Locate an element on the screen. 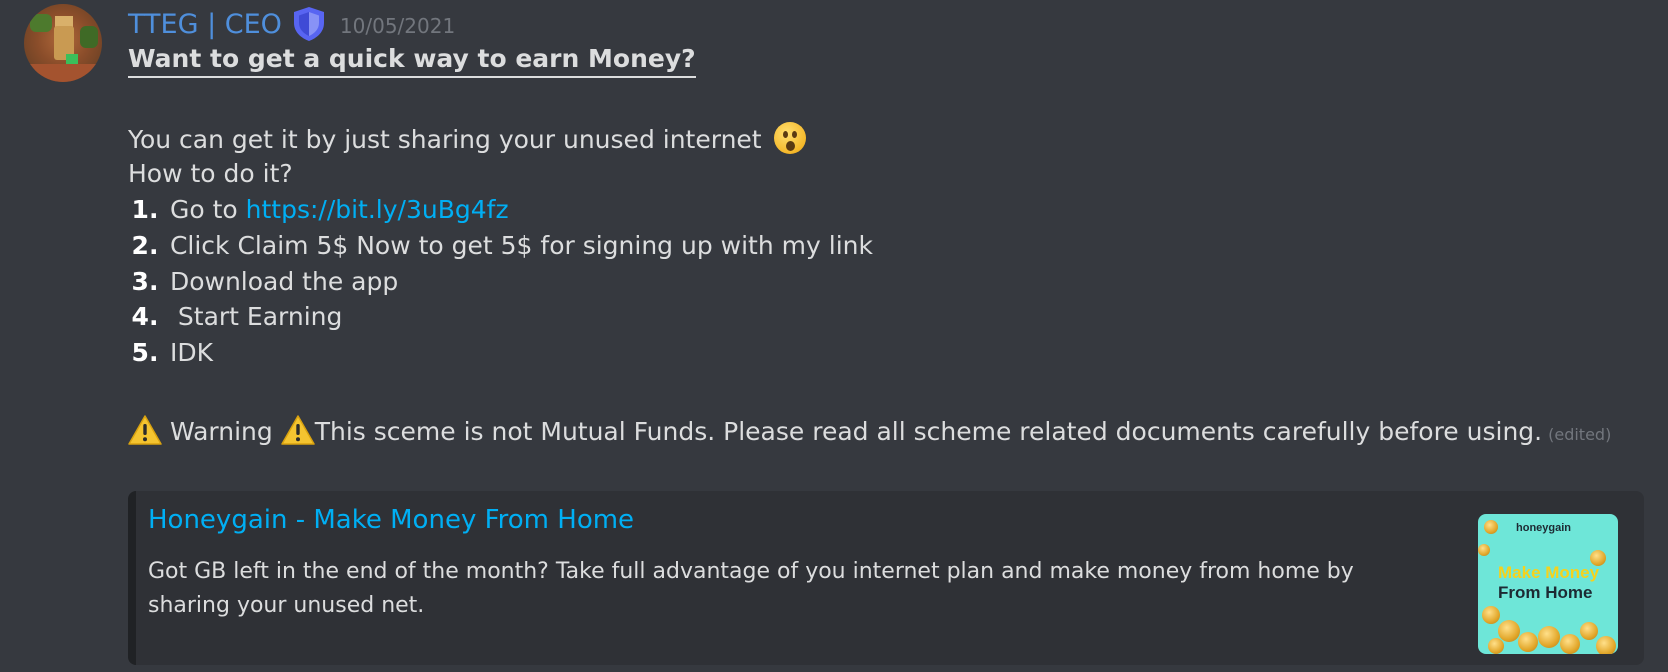 The image size is (1668, 672). thumbnail-brand: honeygain is located at coordinates (1544, 528).